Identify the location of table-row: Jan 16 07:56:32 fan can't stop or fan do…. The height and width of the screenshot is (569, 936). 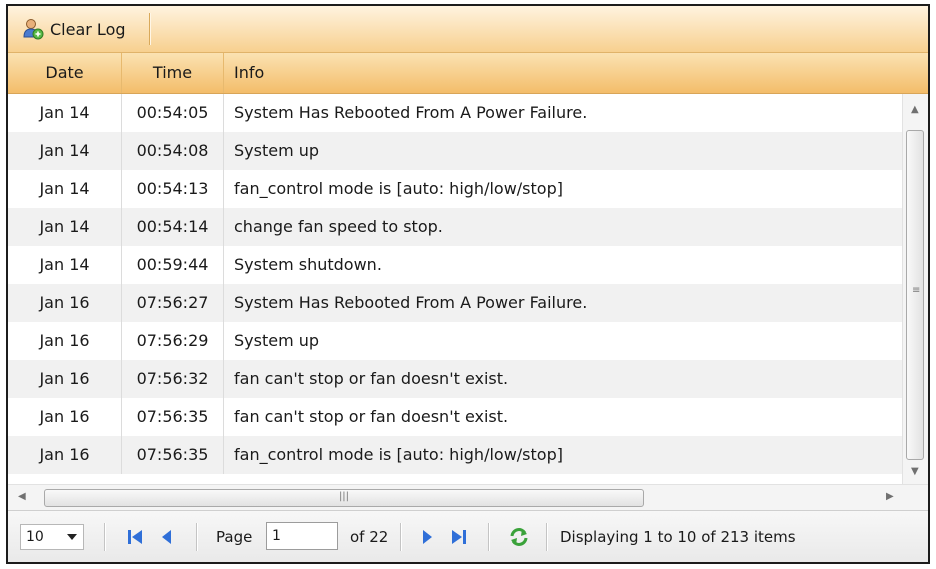
(455, 379).